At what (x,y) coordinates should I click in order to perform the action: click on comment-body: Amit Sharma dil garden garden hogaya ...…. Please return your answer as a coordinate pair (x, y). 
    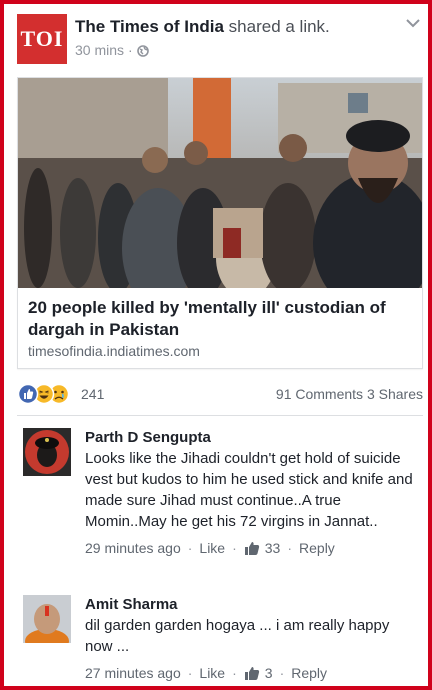
    Looking at the image, I should click on (253, 638).